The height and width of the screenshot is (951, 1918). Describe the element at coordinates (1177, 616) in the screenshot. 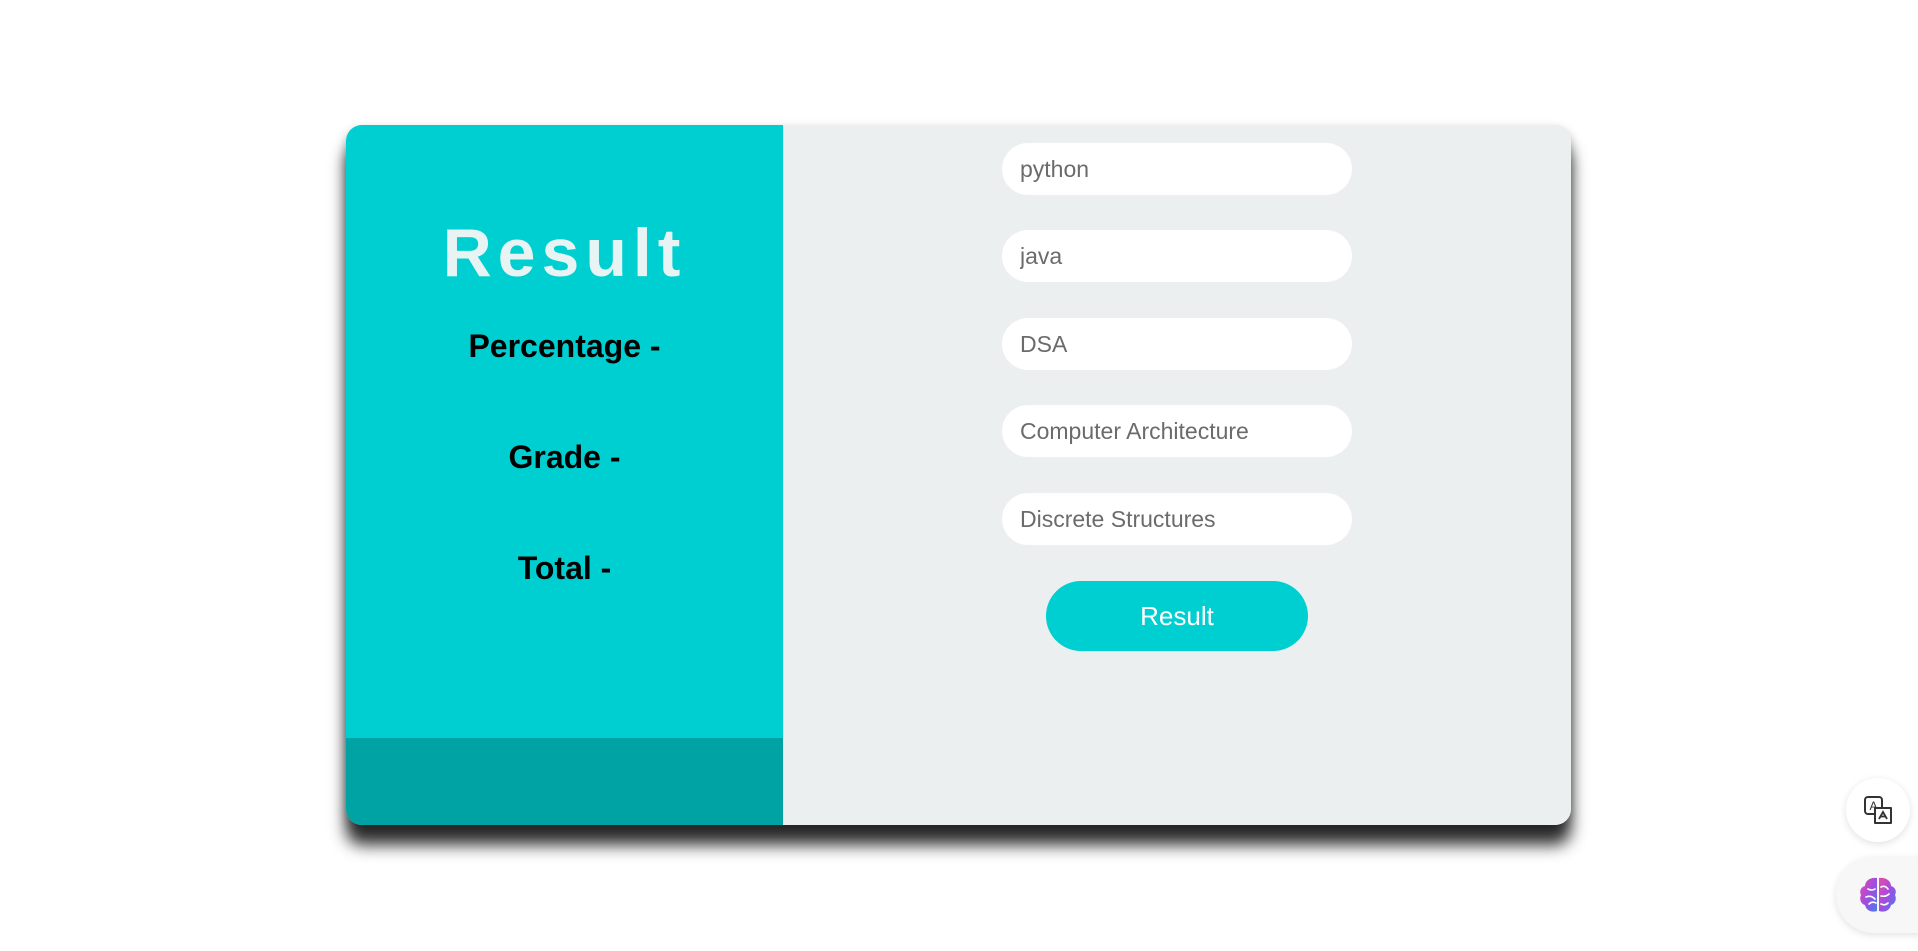

I see `result-button: Result` at that location.